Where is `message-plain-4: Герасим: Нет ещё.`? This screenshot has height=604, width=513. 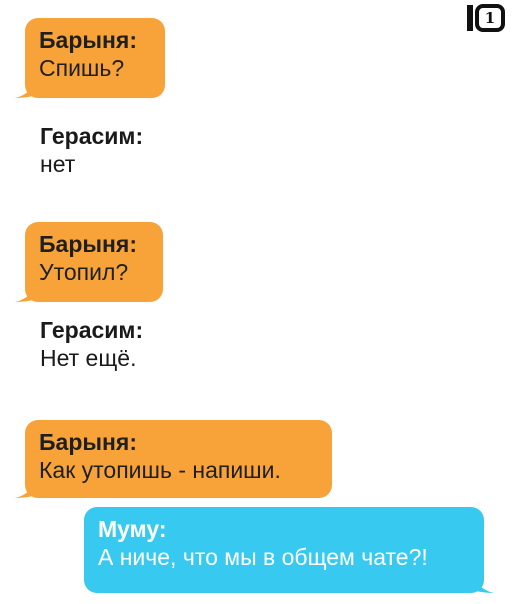
message-plain-4: Герасим: Нет ещё. is located at coordinates (91, 344).